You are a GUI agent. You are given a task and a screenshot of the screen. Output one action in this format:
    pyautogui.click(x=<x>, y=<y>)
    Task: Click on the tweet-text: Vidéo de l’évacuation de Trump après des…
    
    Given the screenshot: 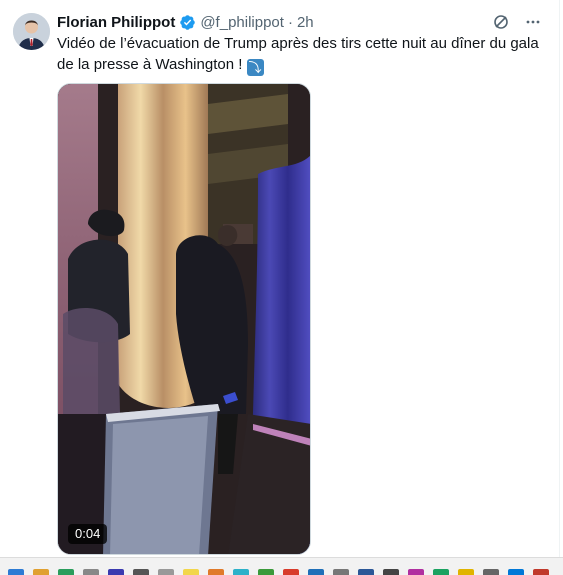 What is the action you would take?
    pyautogui.click(x=302, y=54)
    